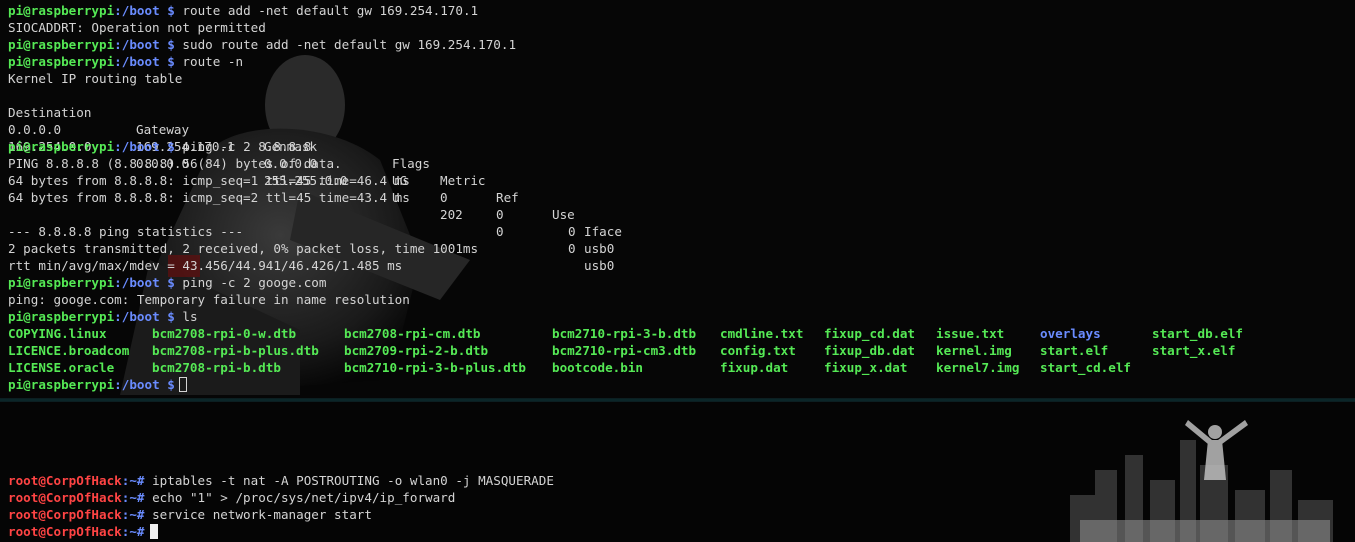  Describe the element at coordinates (624, 350) in the screenshot. I see `file-entry: bcm2710-rpi-cm3.dtb` at that location.